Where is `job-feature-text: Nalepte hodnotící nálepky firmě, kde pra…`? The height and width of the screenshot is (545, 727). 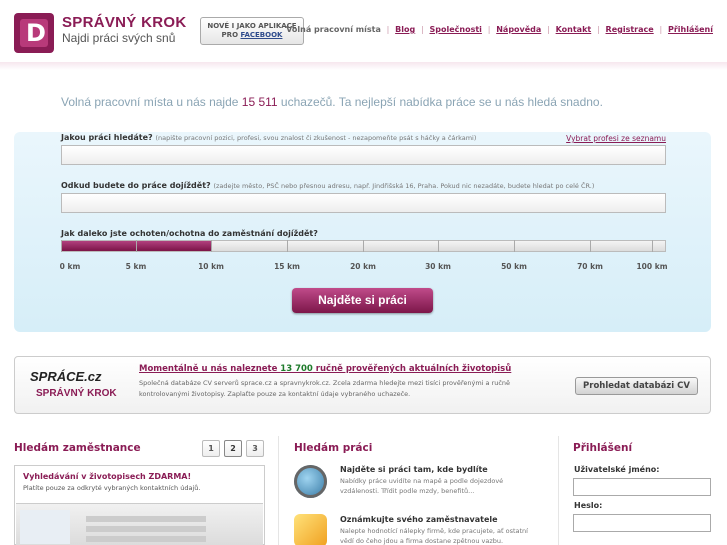 job-feature-text: Nalepte hodnotící nálepky firmě, kde pra… is located at coordinates (434, 536).